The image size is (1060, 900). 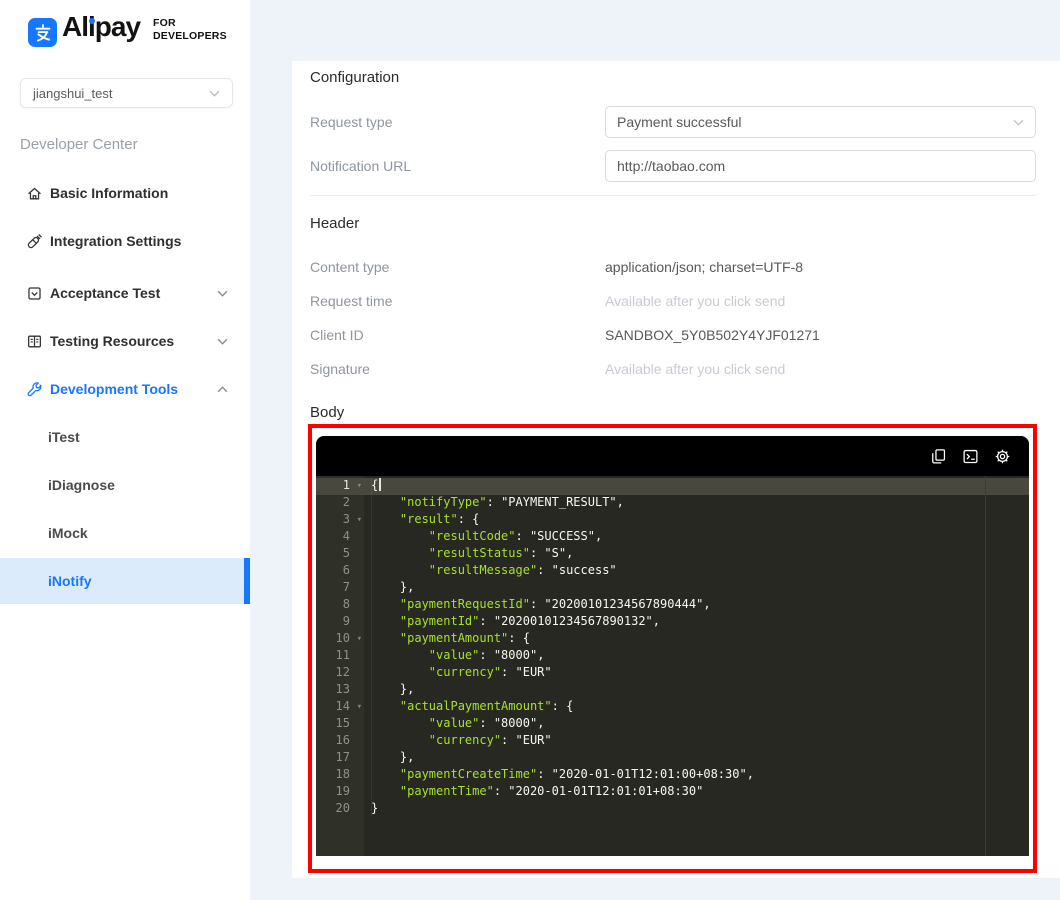 What do you see at coordinates (125, 437) in the screenshot?
I see `sidebar-item-itest: iTest` at bounding box center [125, 437].